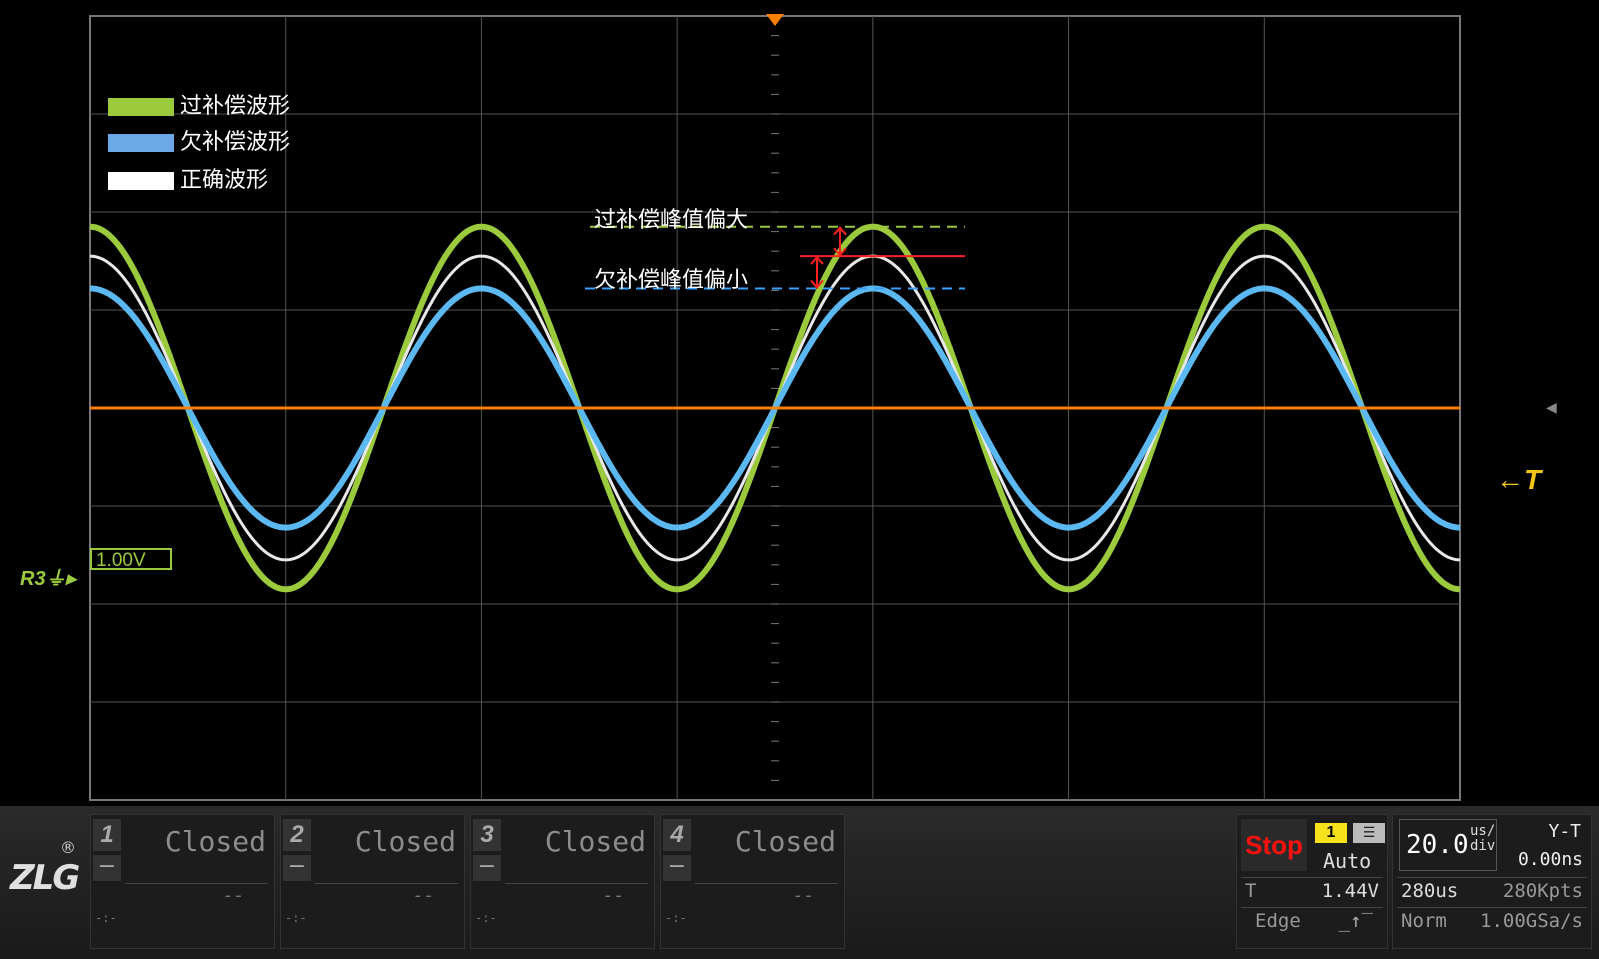 The image size is (1599, 959). I want to click on legend-item-under: 欠补偿波形, so click(199, 143).